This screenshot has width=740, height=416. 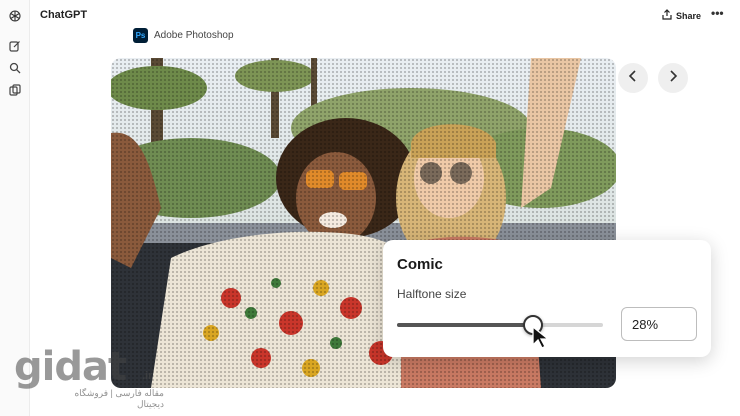 What do you see at coordinates (717, 13) in the screenshot?
I see `more-options-icon: •••` at bounding box center [717, 13].